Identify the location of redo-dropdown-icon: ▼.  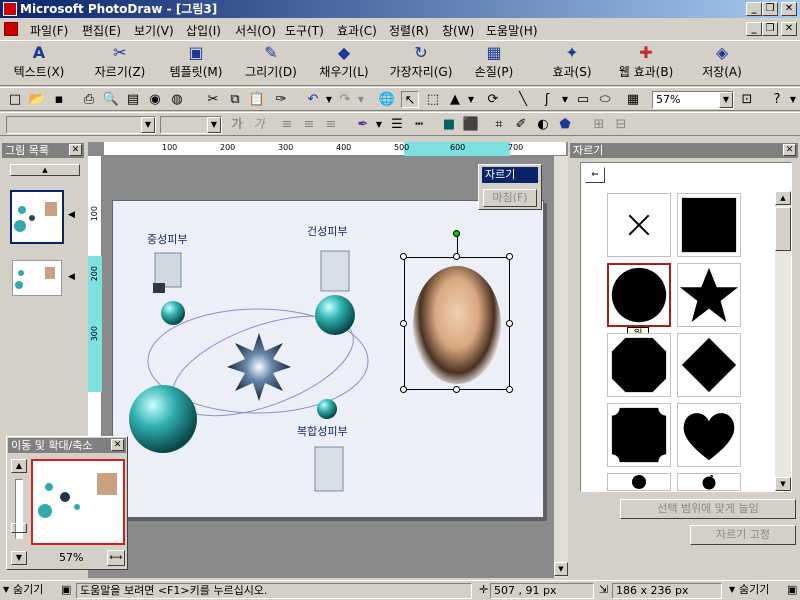
(361, 99).